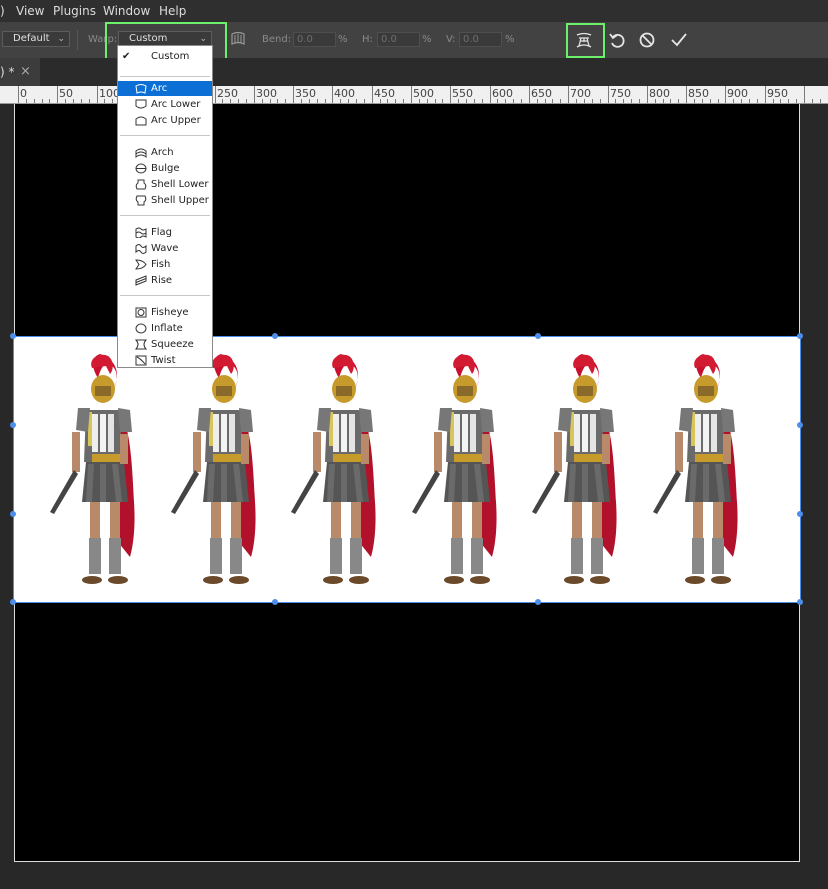 The width and height of the screenshot is (828, 889). What do you see at coordinates (165, 88) in the screenshot?
I see `warp-option-arc: Arc` at bounding box center [165, 88].